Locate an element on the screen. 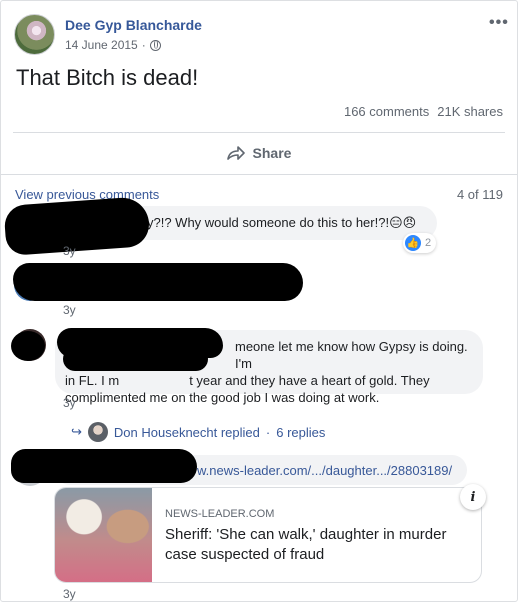  author-name: Dee Gyp Blancharde is located at coordinates (133, 25).